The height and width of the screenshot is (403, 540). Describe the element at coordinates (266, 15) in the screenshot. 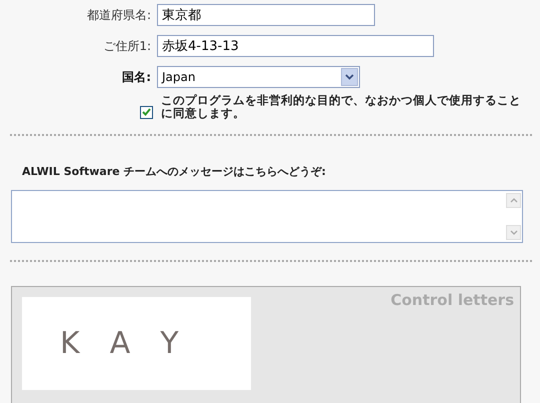

I see `input-field: 東京都` at that location.